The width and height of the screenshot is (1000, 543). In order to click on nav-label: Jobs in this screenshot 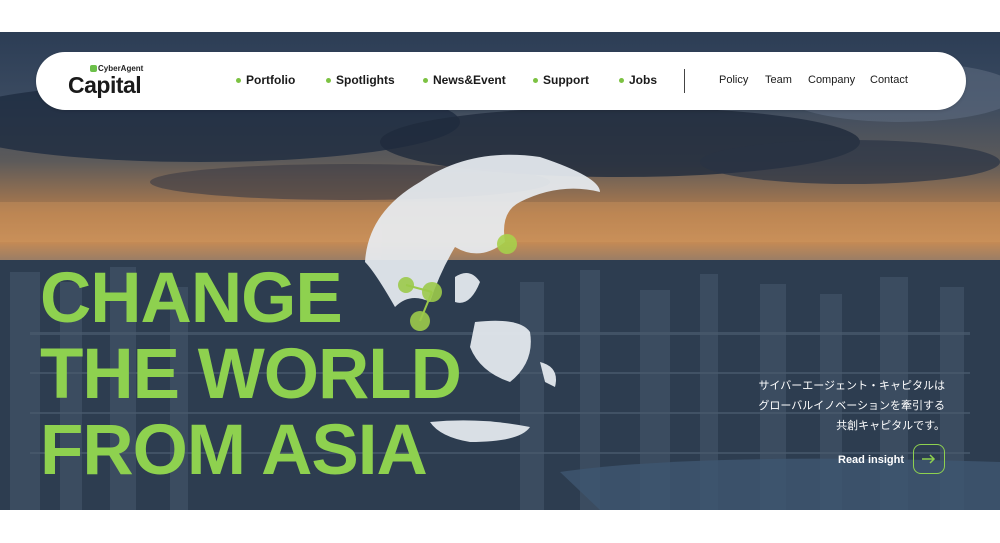, I will do `click(643, 80)`.